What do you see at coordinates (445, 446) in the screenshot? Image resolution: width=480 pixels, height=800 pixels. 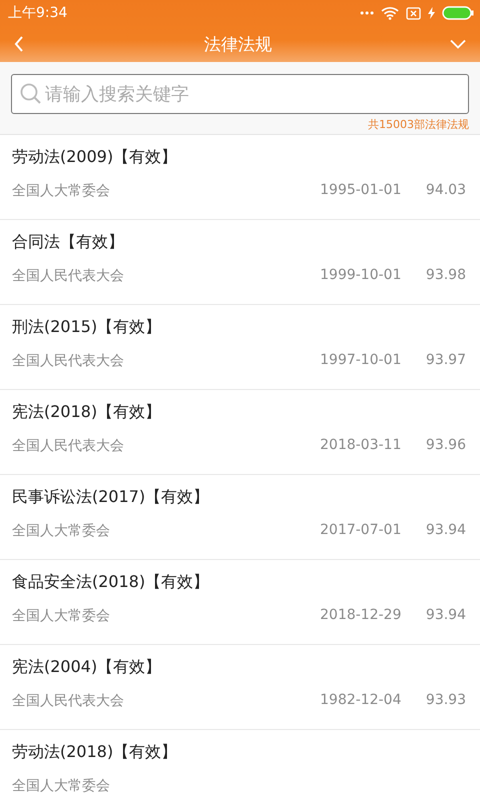 I see `law-score: 93.96` at bounding box center [445, 446].